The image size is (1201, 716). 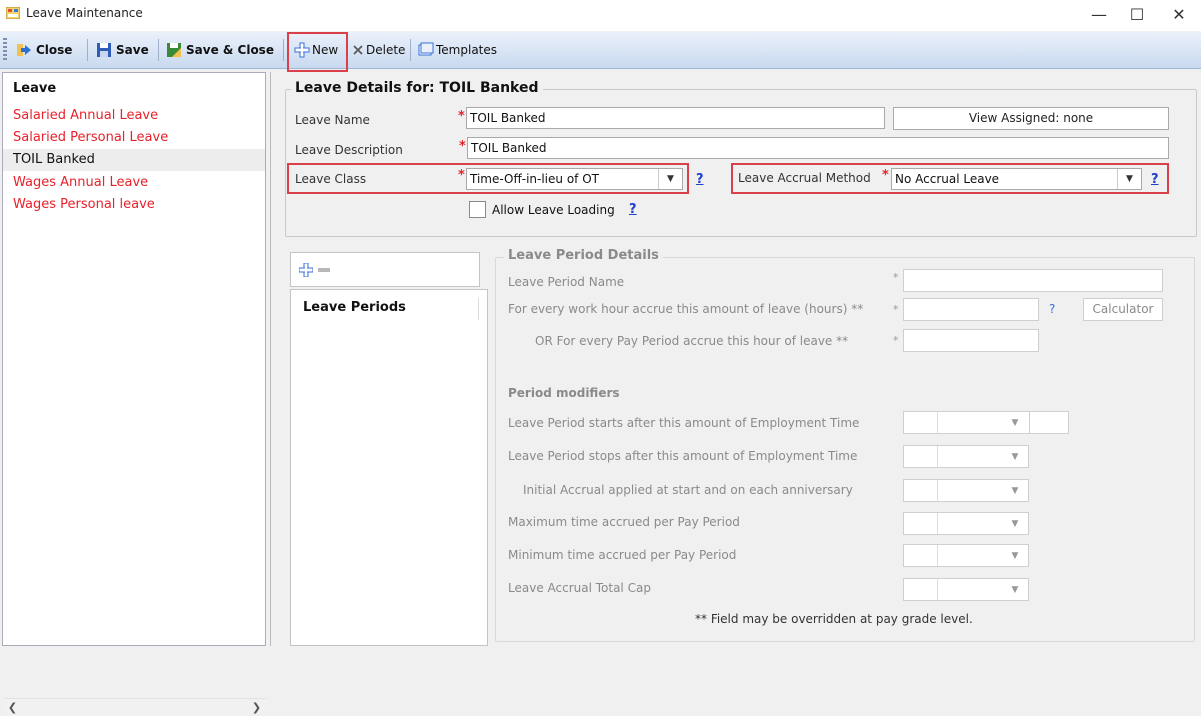 I want to click on save-close-button: Save & Close, so click(x=220, y=50).